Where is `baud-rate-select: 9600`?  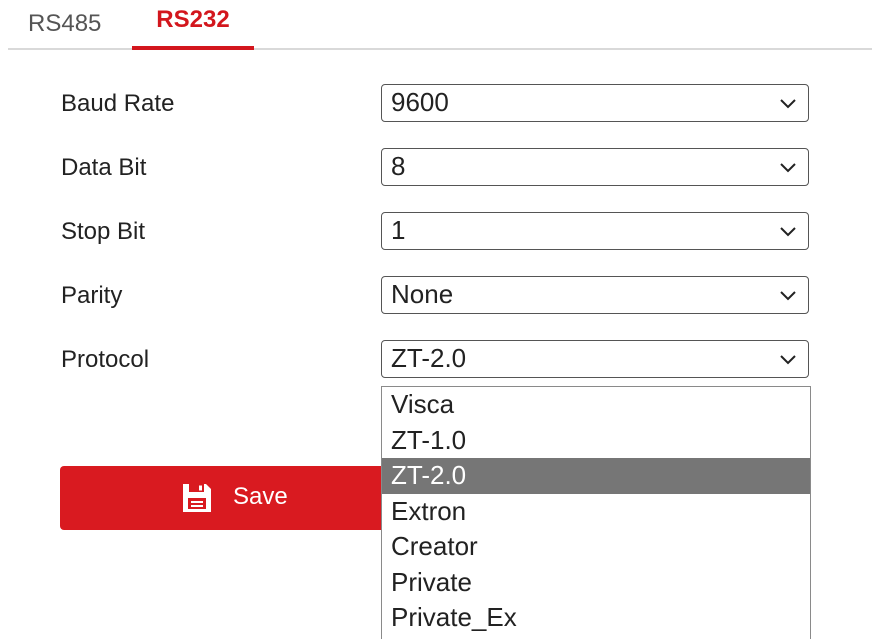
baud-rate-select: 9600 is located at coordinates (595, 103).